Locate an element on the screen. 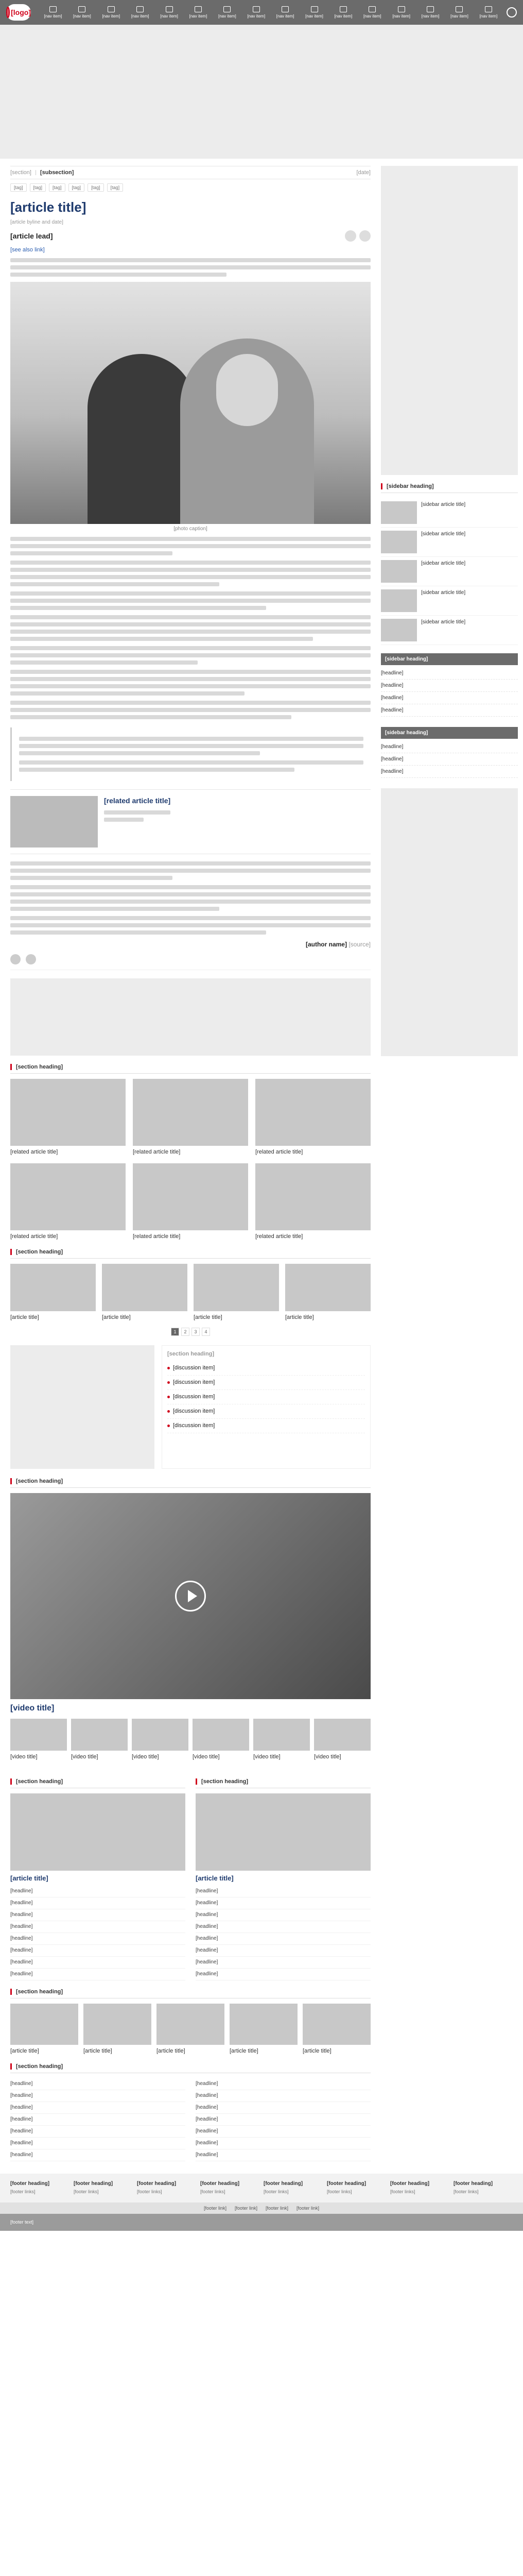 The width and height of the screenshot is (523, 2576). related-title: [related article title] is located at coordinates (137, 800).